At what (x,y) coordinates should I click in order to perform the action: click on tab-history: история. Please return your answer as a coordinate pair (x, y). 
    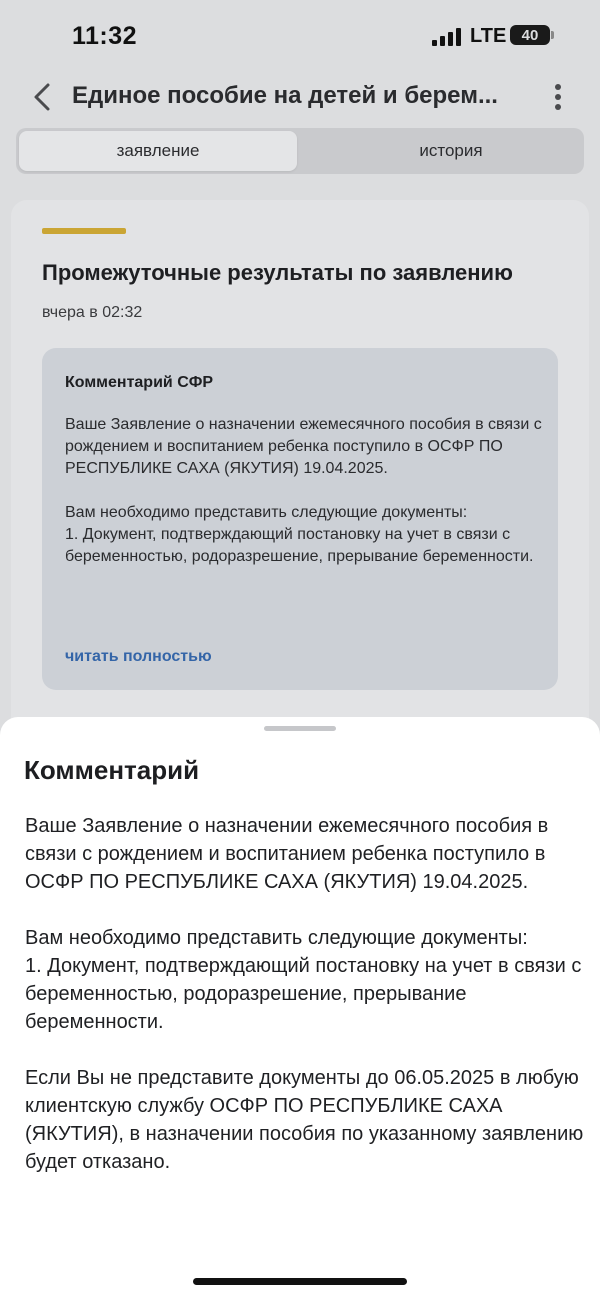
    Looking at the image, I should click on (451, 151).